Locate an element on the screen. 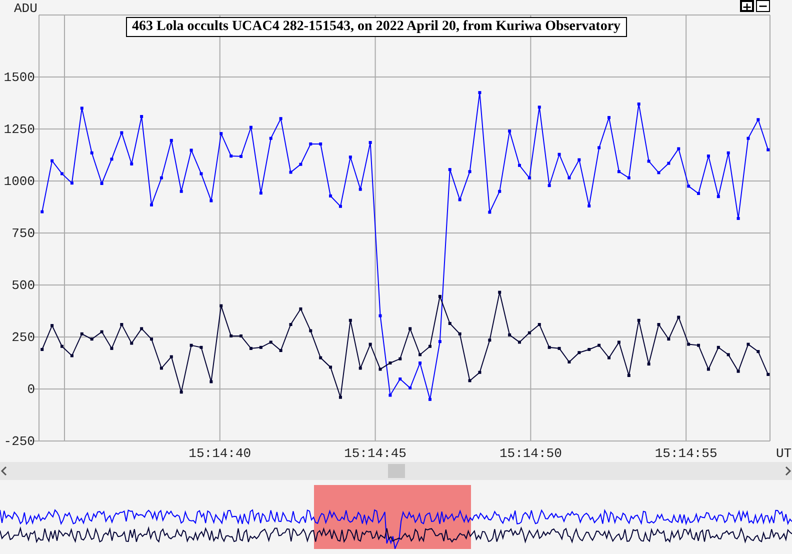 Image resolution: width=792 pixels, height=554 pixels. chart-title: 463 Lola occults UCAC4 282-151543, on 2022 April 20, from Kuriwa Observatory is located at coordinates (376, 27).